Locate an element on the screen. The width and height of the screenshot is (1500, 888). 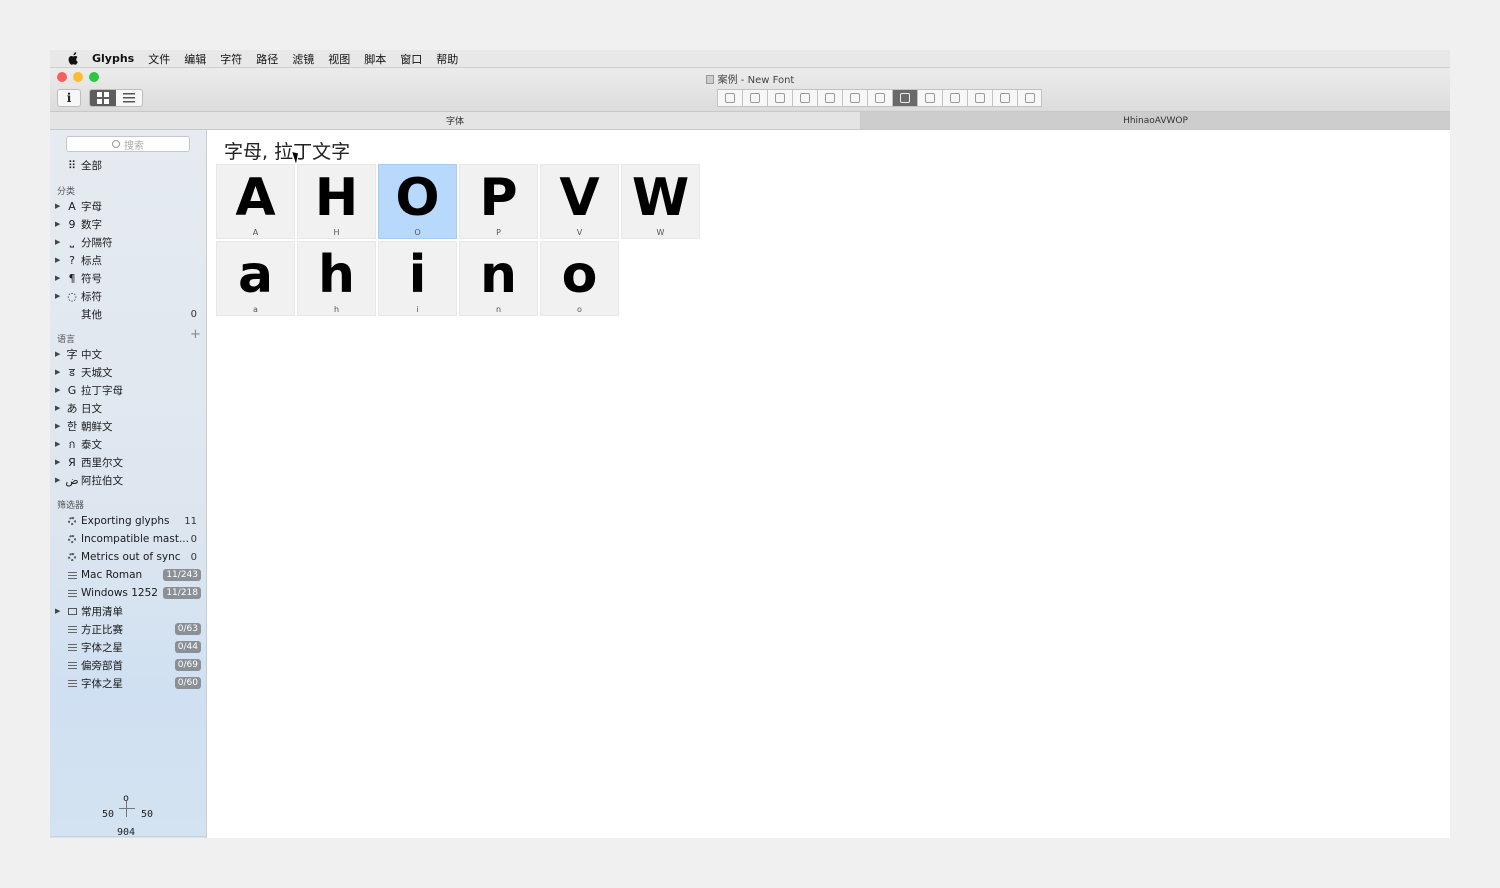
brush-tool-button is located at coordinates (804, 98).